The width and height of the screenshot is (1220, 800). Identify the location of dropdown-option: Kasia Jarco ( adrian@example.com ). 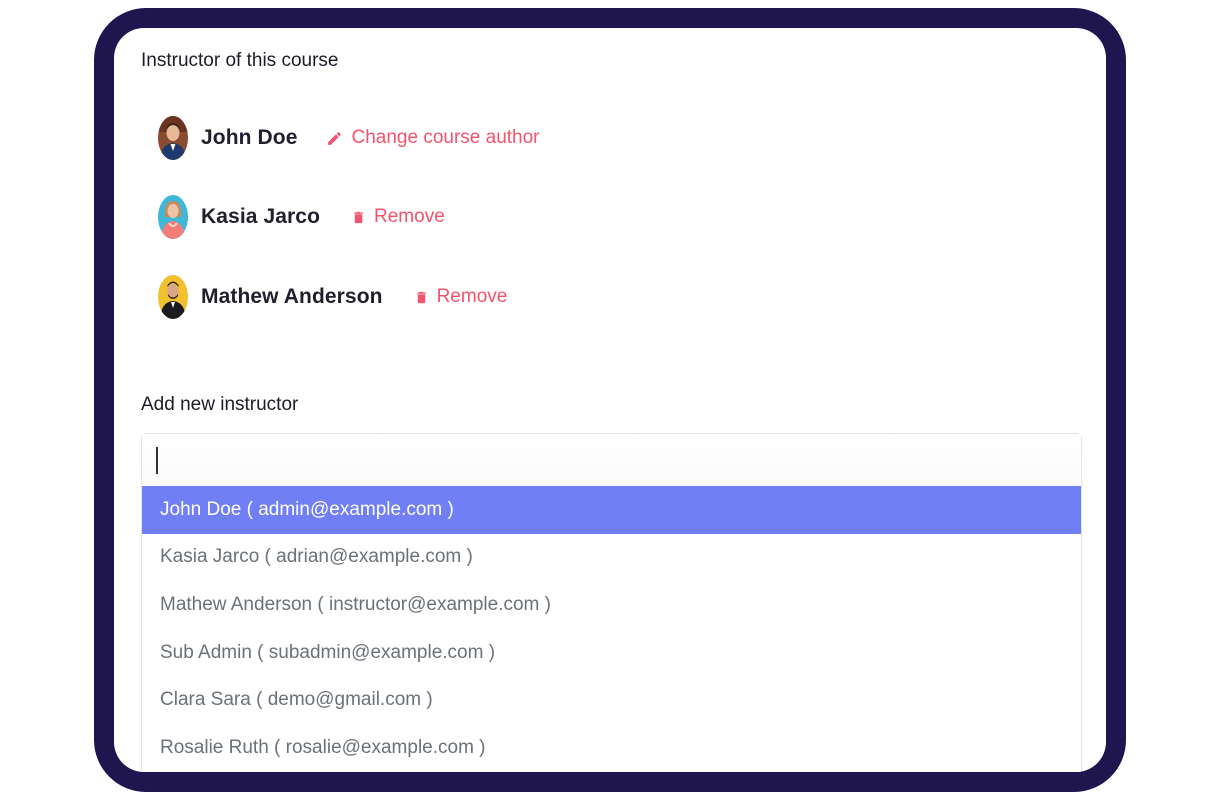
(611, 558).